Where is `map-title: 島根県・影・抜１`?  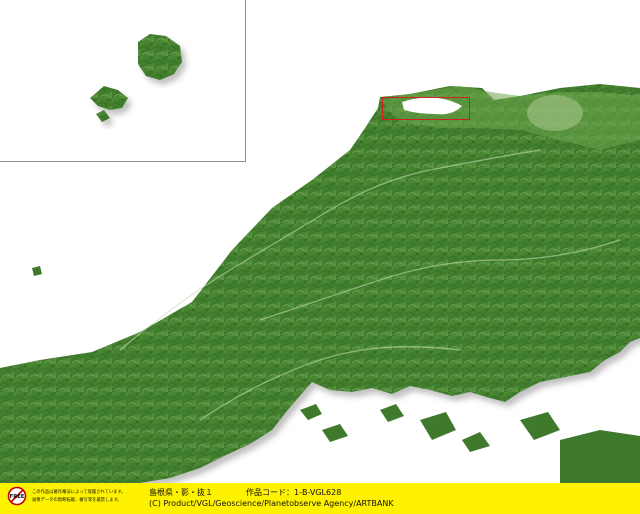 map-title: 島根県・影・抜１ is located at coordinates (181, 492).